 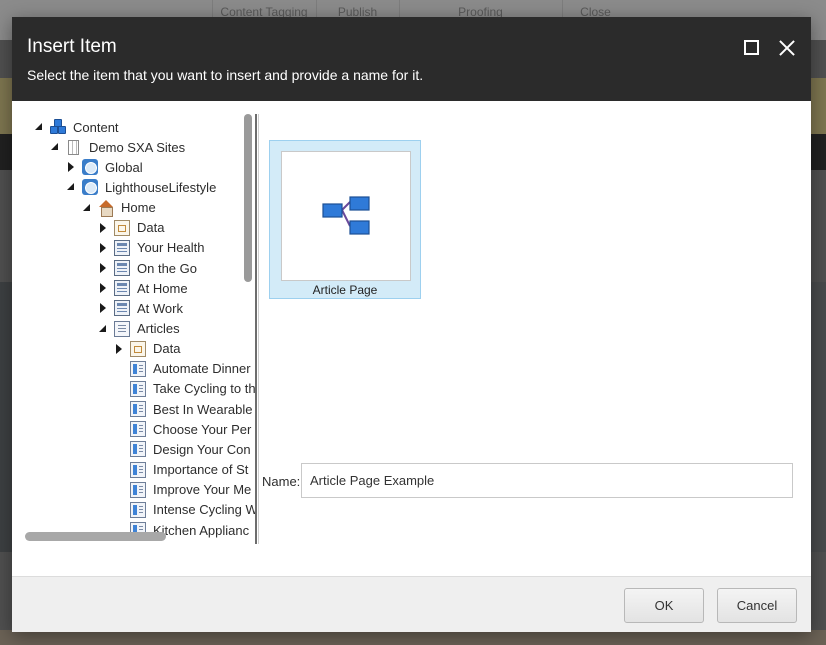 What do you see at coordinates (204, 510) in the screenshot?
I see `tree-node-label: Intense Cycling W` at bounding box center [204, 510].